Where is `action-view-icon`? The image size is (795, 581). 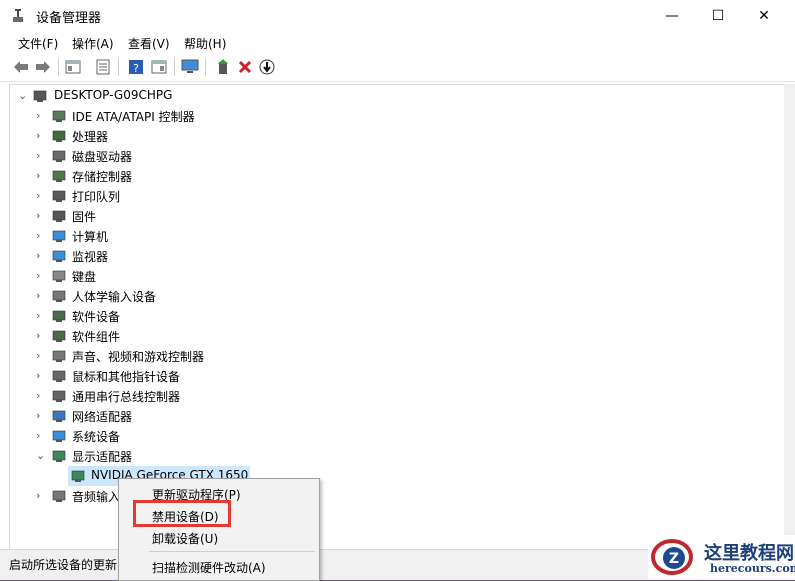 action-view-icon is located at coordinates (159, 67).